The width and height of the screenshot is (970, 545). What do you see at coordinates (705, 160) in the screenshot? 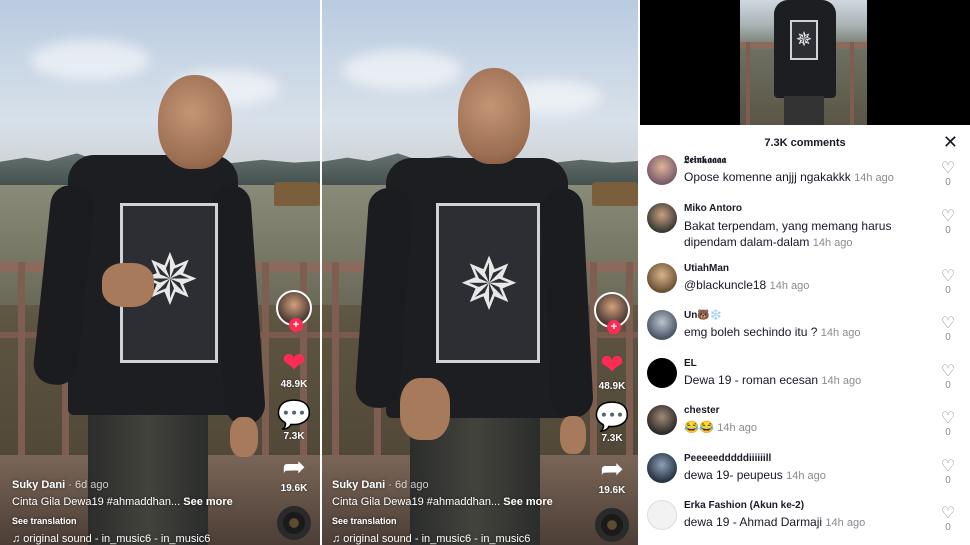
I see `commenter-name: 𝕷𝖊𝖎𝖓𝖐𝖆𝖆𝖆𝖆` at bounding box center [705, 160].